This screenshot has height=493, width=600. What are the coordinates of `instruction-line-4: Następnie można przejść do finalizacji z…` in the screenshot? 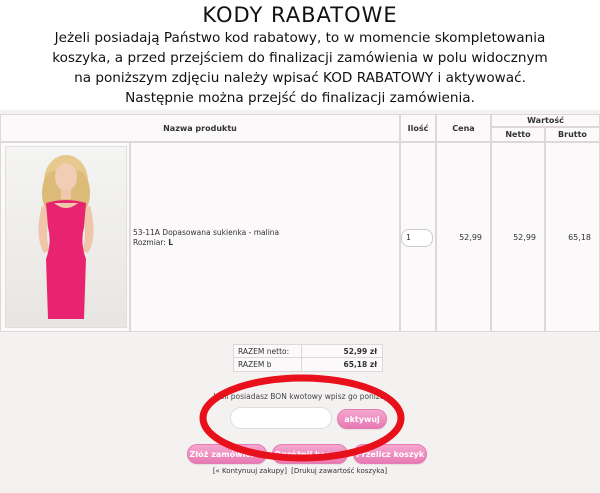 It's located at (300, 98).